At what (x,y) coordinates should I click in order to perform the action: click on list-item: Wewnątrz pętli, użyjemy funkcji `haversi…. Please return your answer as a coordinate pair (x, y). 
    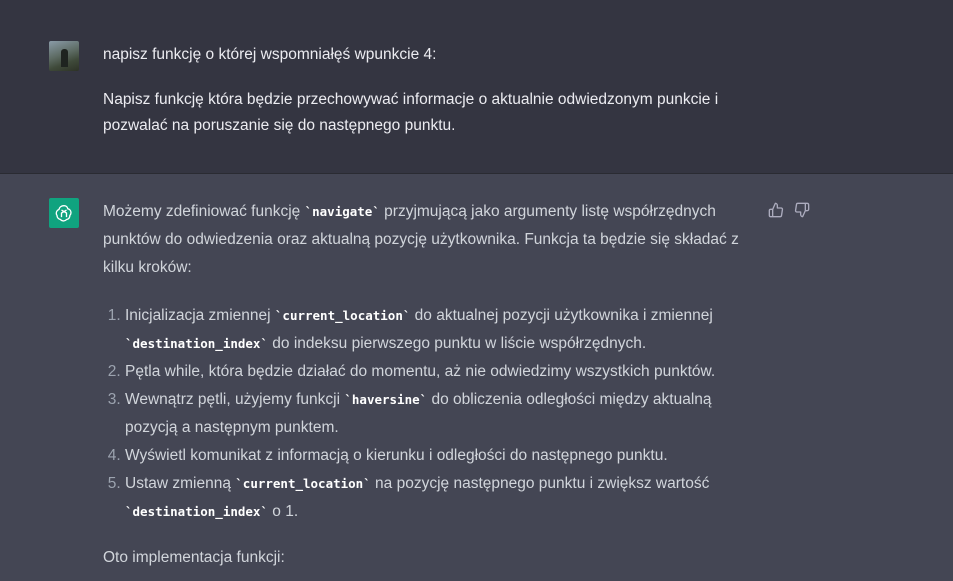
    Looking at the image, I should click on (444, 414).